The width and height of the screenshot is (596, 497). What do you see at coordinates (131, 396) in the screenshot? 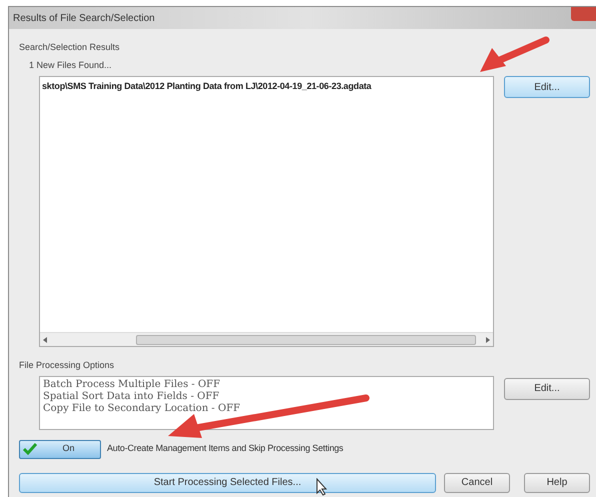
I see `option-text: Spatial Sort Data into Fields - OFF` at bounding box center [131, 396].